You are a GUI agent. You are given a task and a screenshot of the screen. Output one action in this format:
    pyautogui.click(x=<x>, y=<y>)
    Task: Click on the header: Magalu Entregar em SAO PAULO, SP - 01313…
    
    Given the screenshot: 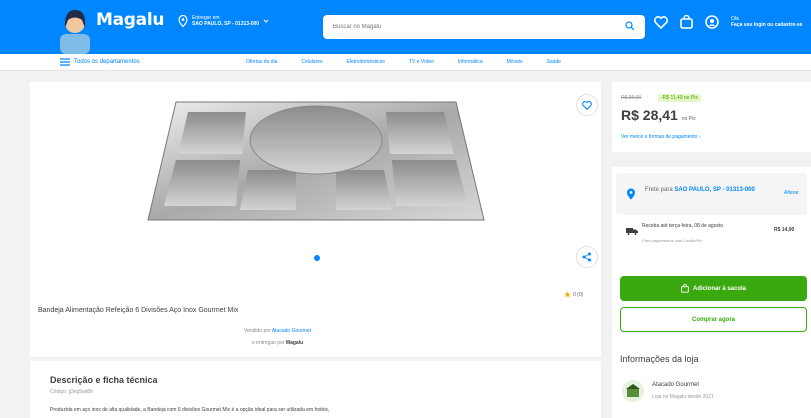 What is the action you would take?
    pyautogui.click(x=405, y=27)
    